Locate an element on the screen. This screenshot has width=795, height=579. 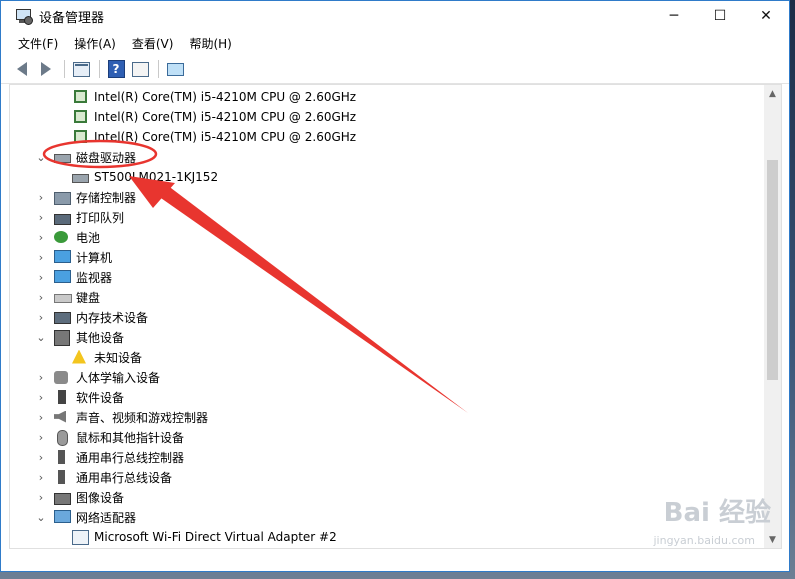
help-icon: ? is located at coordinates (116, 69).